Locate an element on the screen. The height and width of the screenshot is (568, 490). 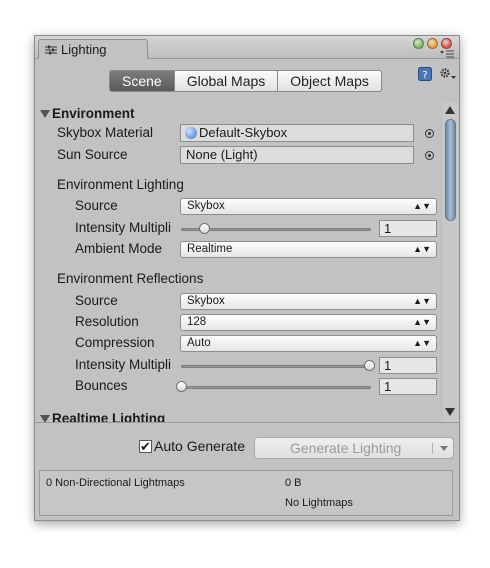
bounces-track is located at coordinates (276, 387).